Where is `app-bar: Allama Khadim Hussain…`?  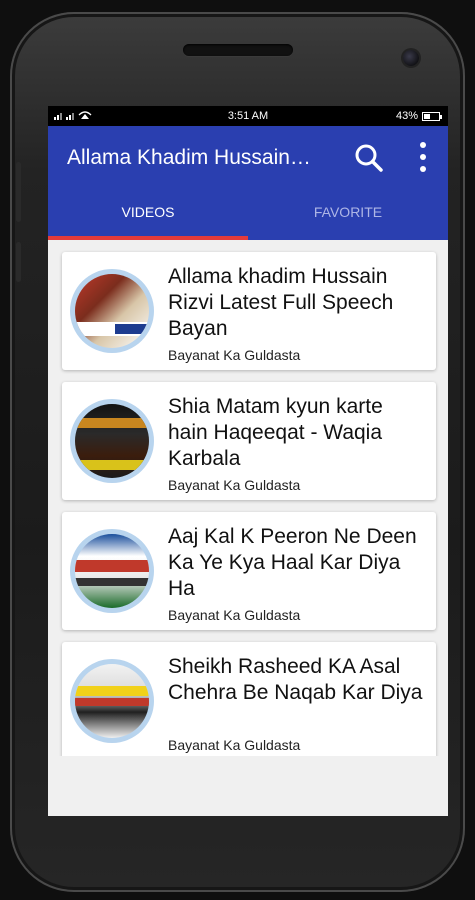 app-bar: Allama Khadim Hussain… is located at coordinates (248, 159).